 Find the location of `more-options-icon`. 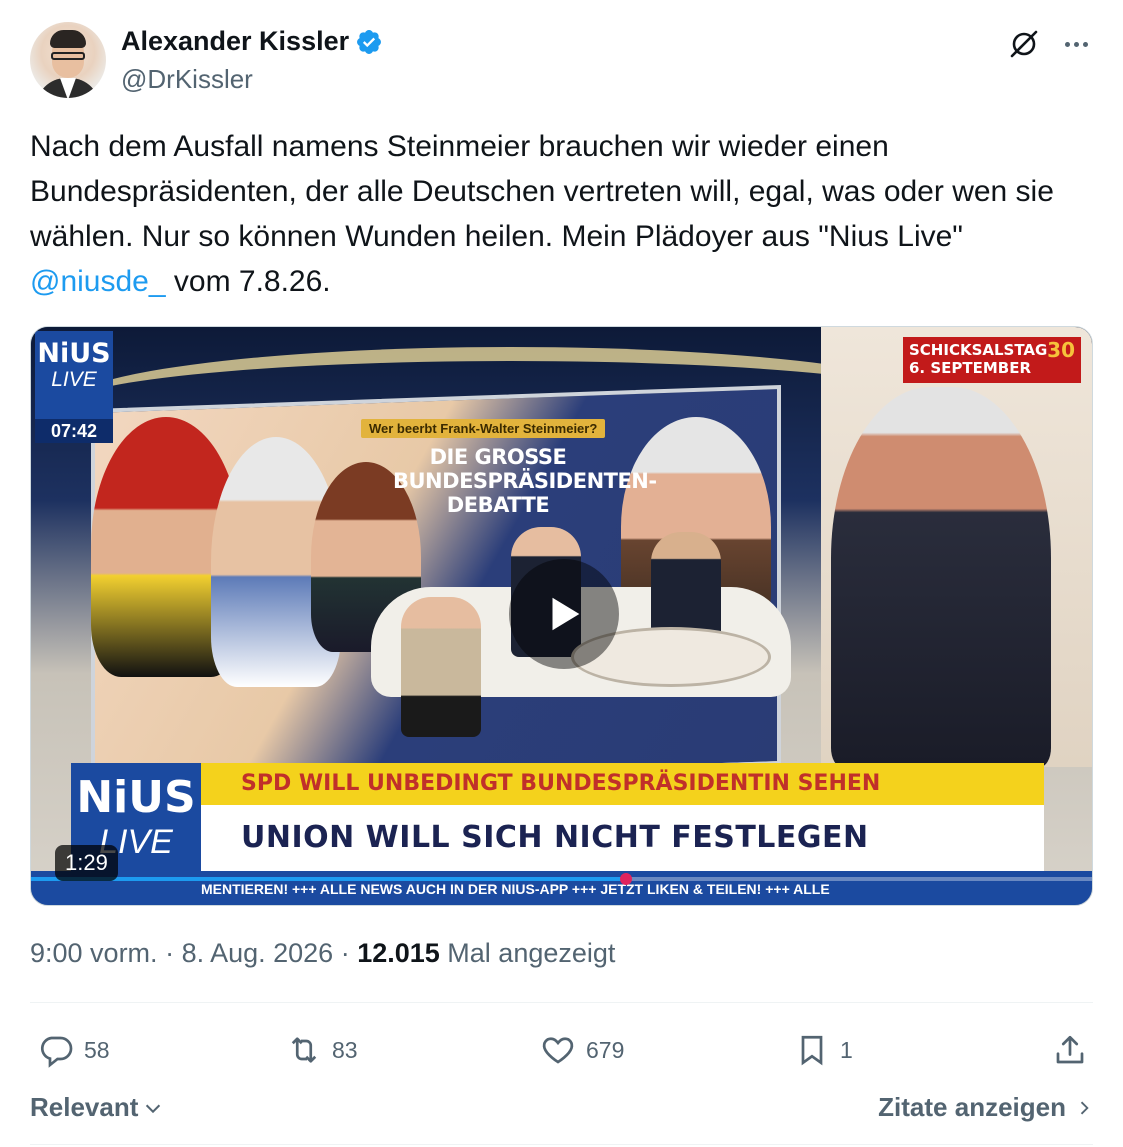

more-options-icon is located at coordinates (1076, 44).